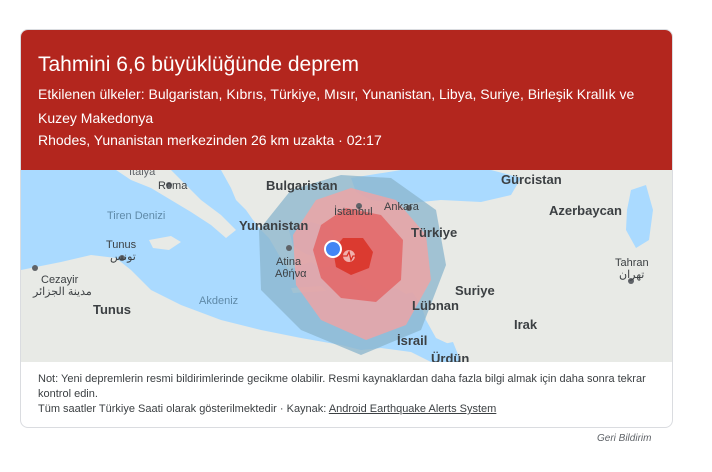  What do you see at coordinates (402, 207) in the screenshot?
I see `label-ankara: Ankara` at bounding box center [402, 207].